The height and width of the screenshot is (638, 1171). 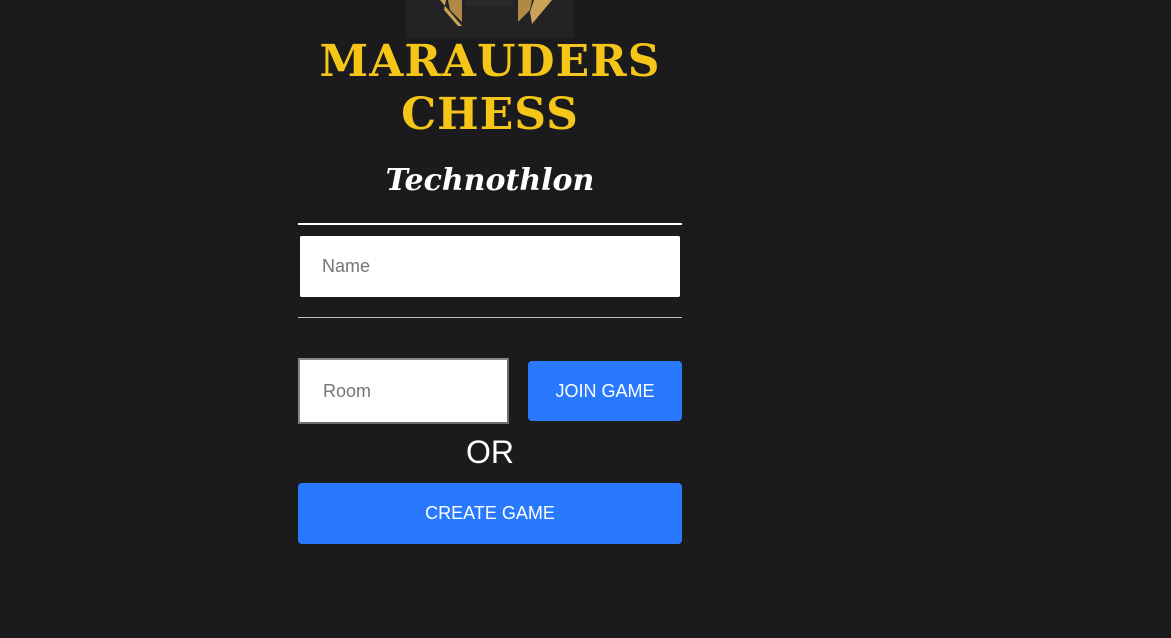 I want to click on app-title-line-2: CHESS, so click(x=490, y=114).